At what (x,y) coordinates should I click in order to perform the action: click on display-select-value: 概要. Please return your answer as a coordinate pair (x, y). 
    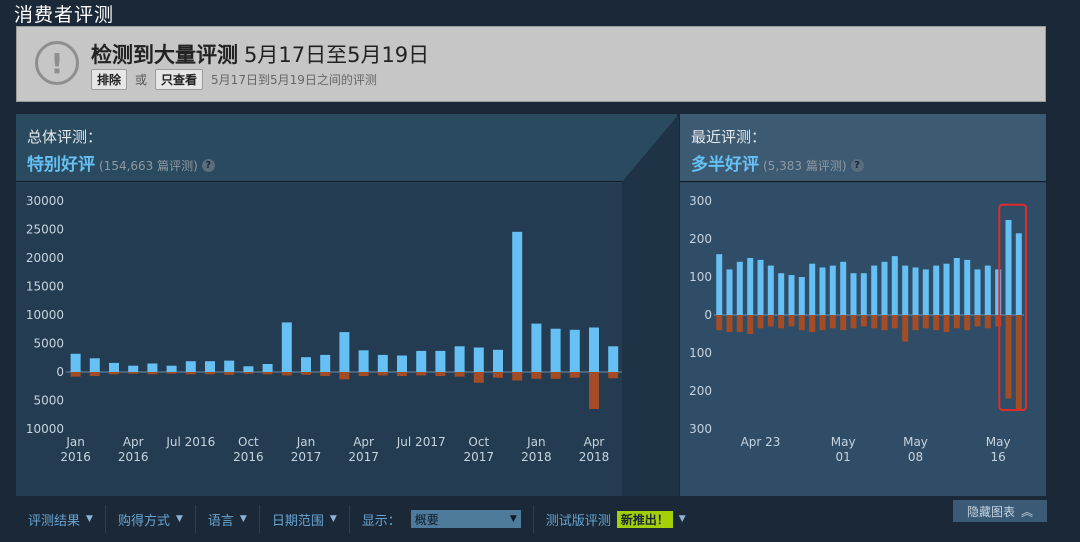
    Looking at the image, I should click on (426, 519).